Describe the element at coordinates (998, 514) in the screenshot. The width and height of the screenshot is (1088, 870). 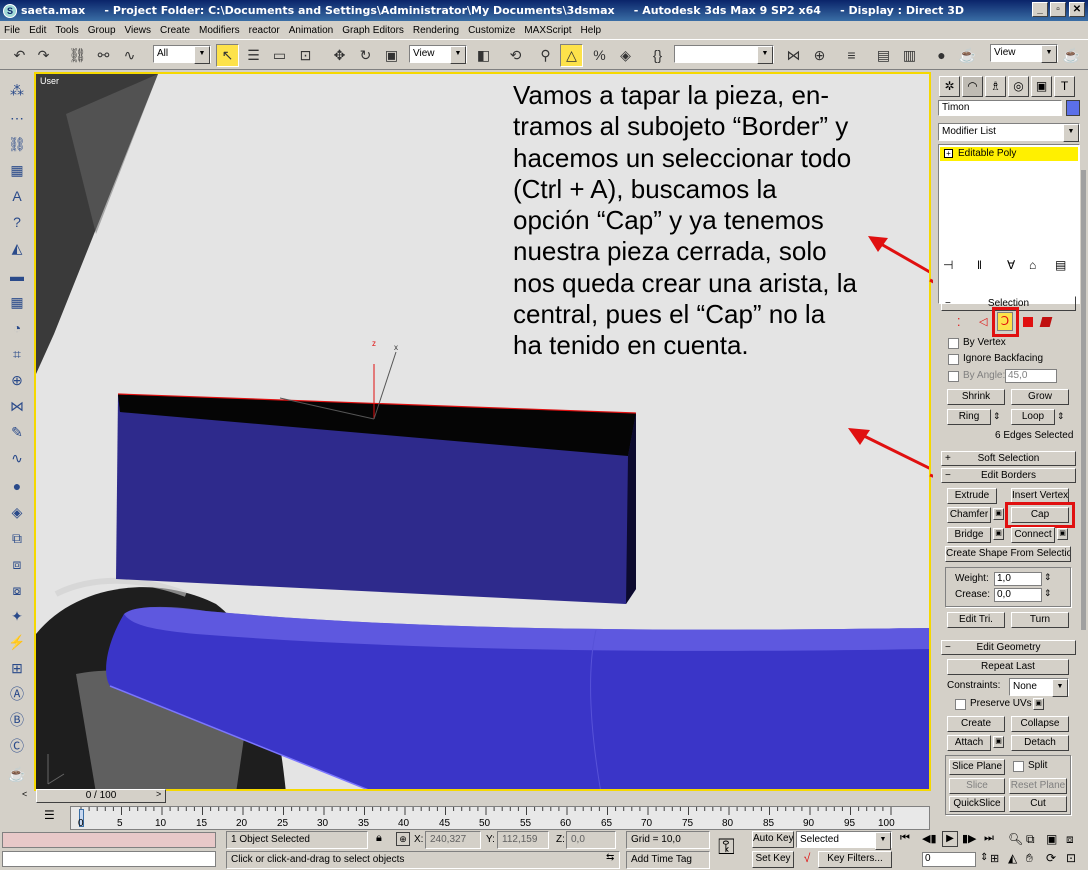
I see `chamfer-settings-icon: ▣` at that location.